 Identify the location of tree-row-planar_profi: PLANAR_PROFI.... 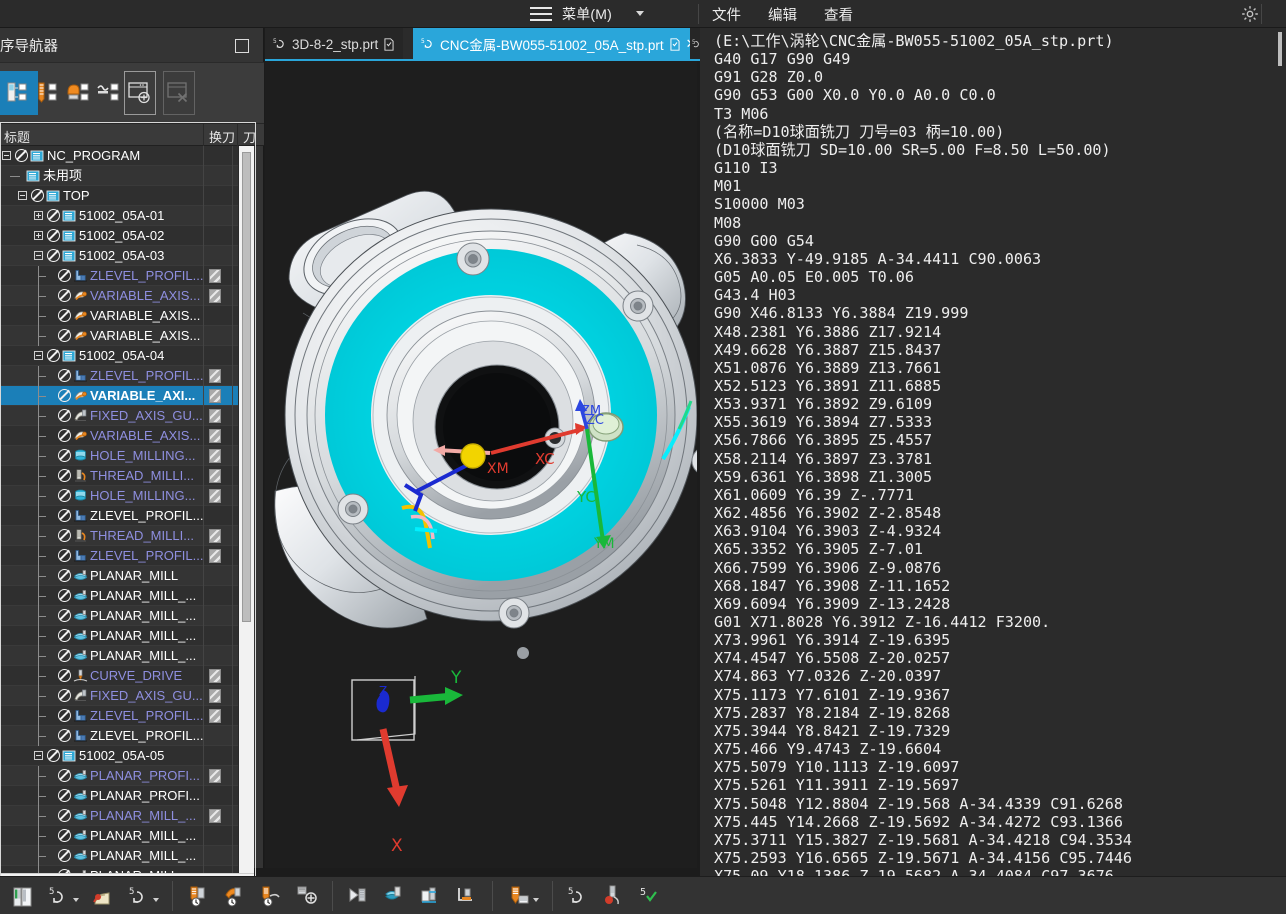
(119, 796).